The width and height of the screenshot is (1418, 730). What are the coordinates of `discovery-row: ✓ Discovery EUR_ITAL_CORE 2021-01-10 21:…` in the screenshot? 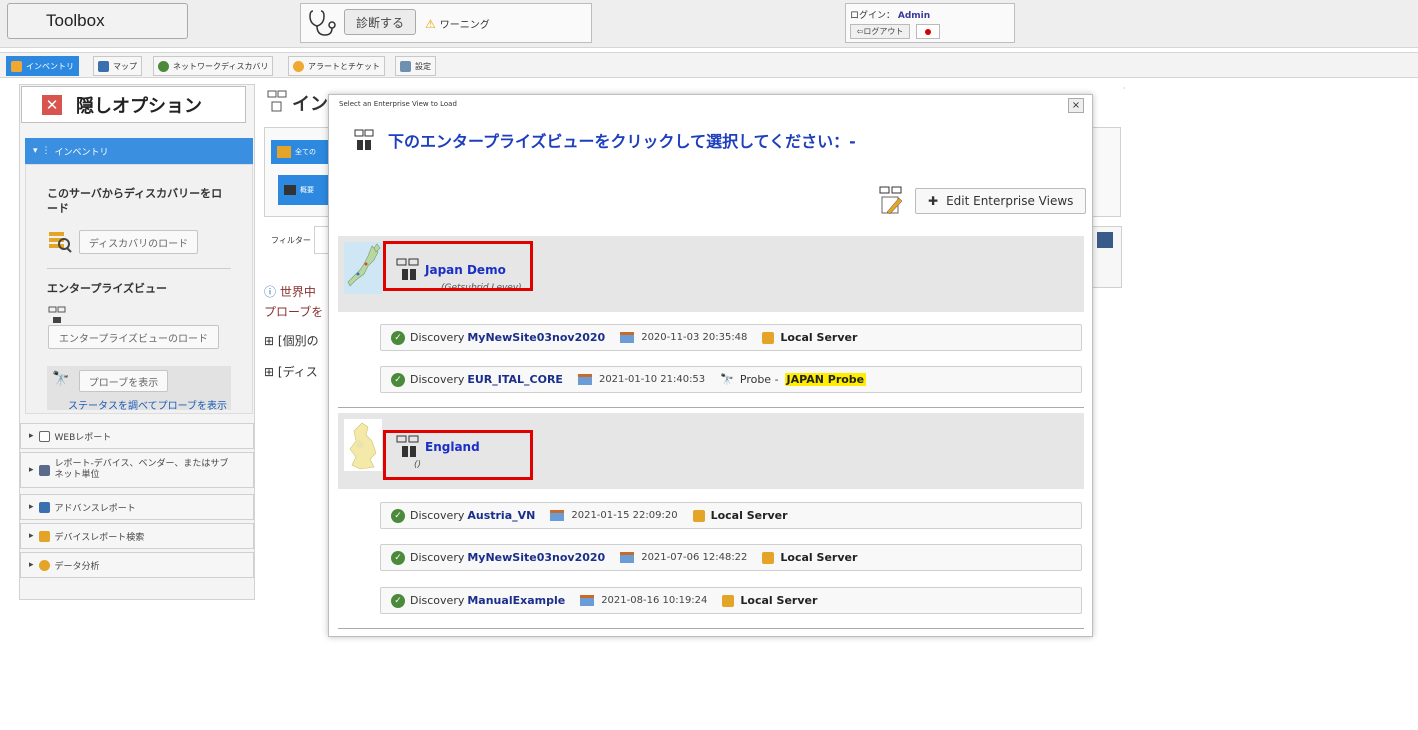 It's located at (731, 379).